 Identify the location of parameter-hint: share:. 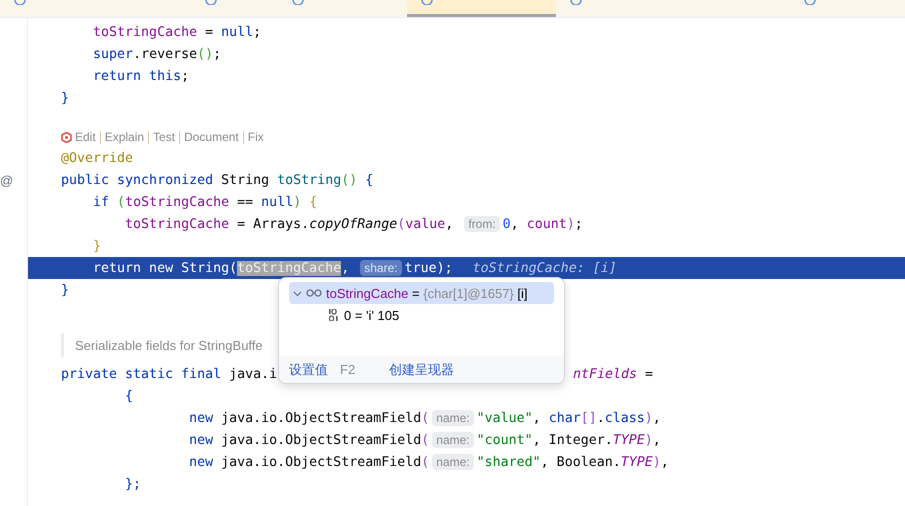
(381, 268).